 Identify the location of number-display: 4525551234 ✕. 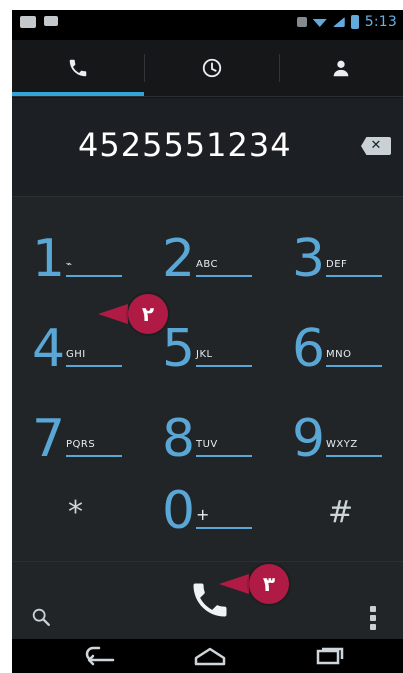
(207, 147).